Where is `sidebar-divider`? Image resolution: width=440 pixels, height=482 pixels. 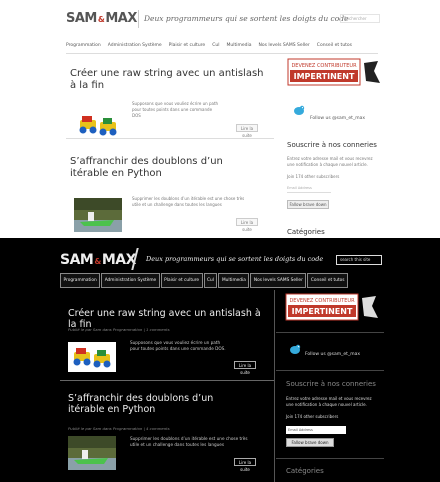
sidebar-divider is located at coordinates (274, 386).